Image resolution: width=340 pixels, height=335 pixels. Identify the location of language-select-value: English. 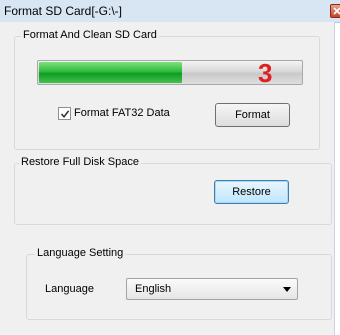
(153, 289).